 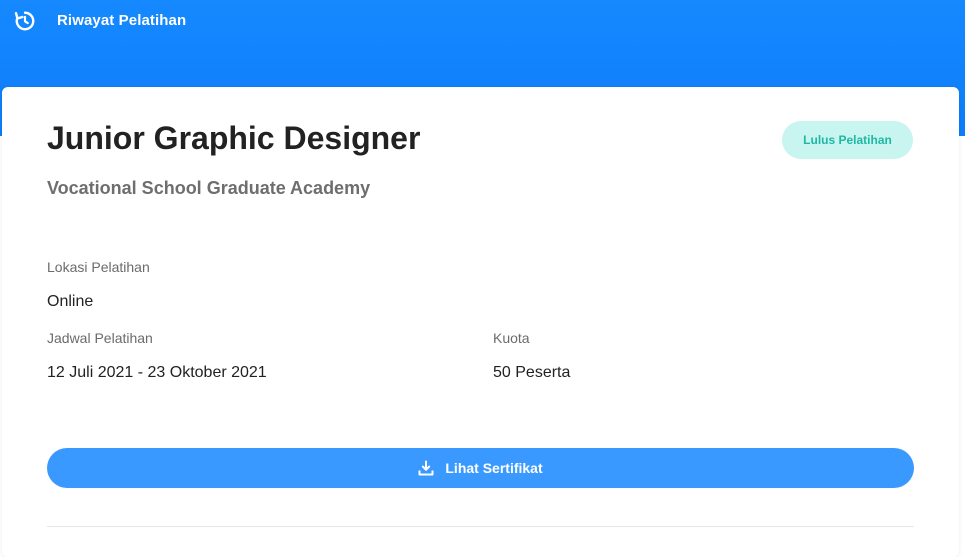 What do you see at coordinates (234, 138) in the screenshot?
I see `course-title: Junior Graphic Designer` at bounding box center [234, 138].